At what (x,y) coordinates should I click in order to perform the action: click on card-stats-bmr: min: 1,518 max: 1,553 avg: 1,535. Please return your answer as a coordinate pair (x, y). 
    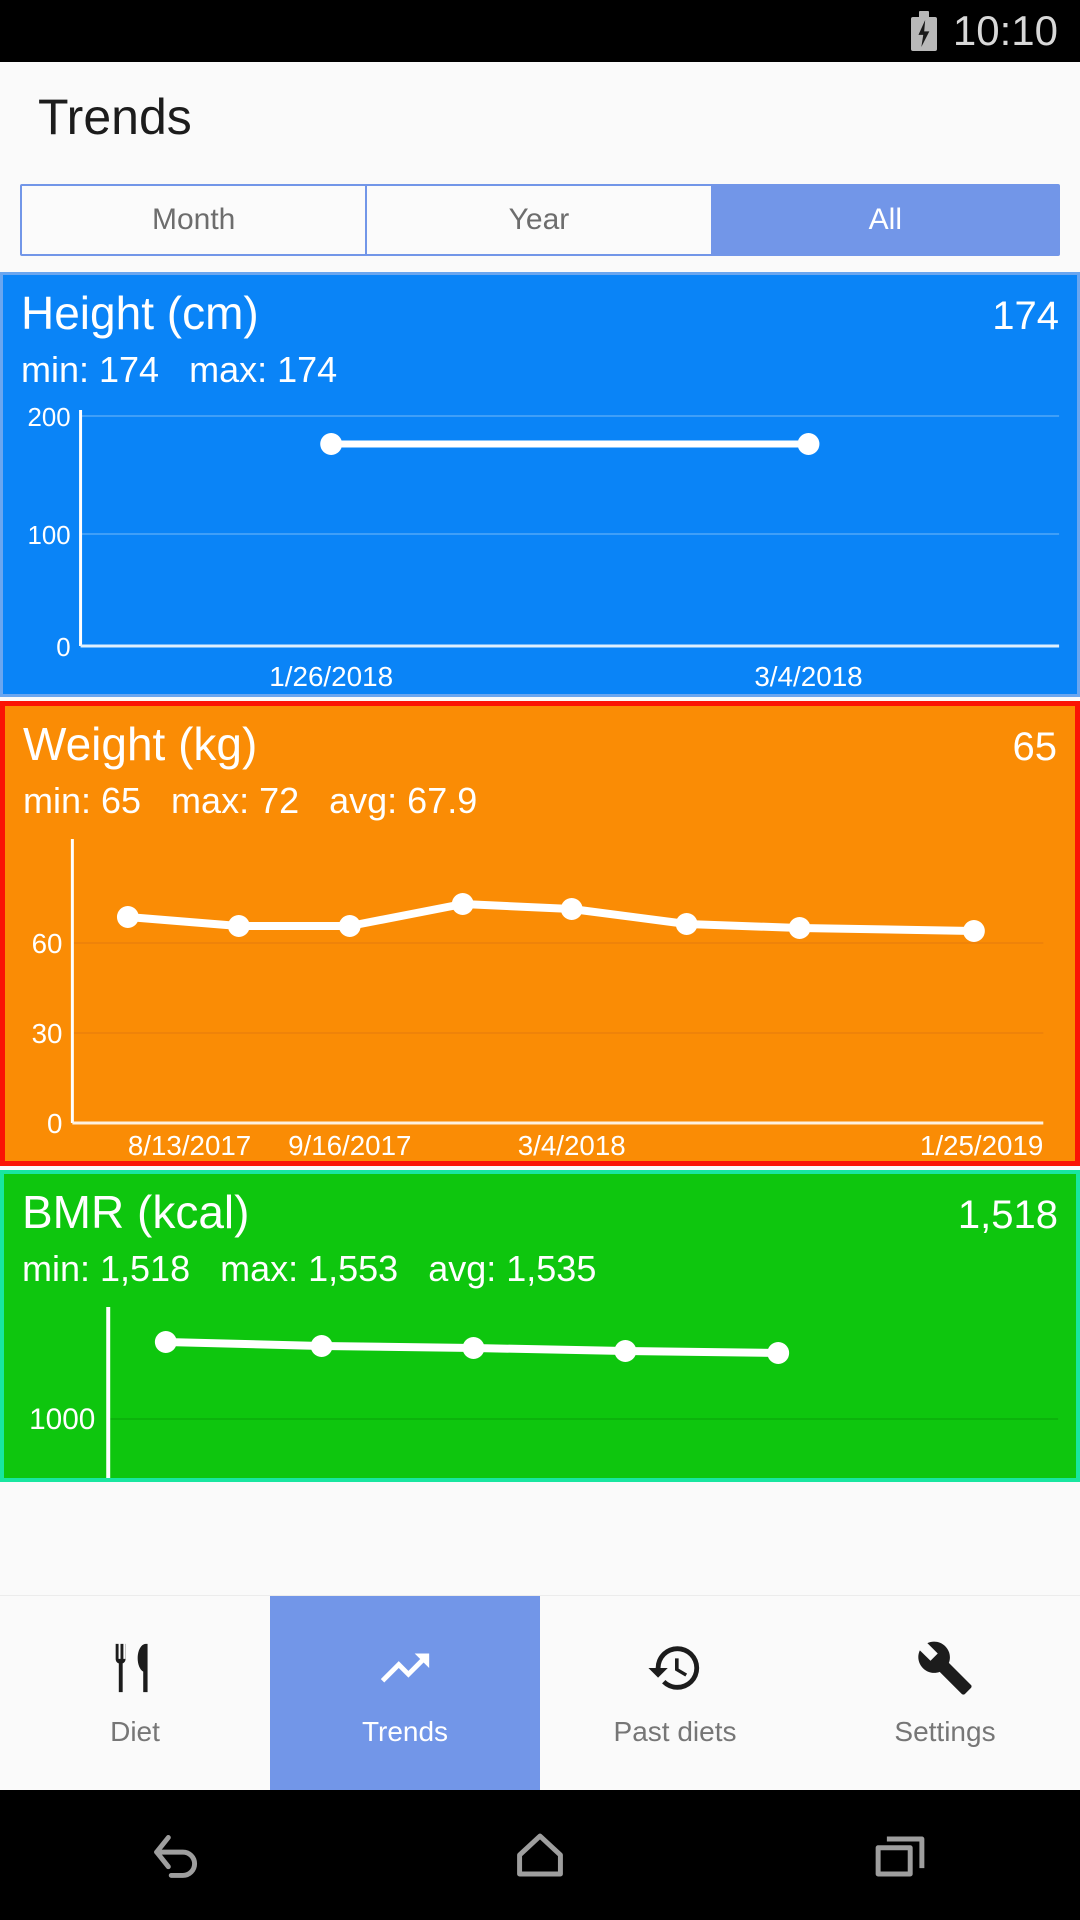
    Looking at the image, I should click on (309, 1268).